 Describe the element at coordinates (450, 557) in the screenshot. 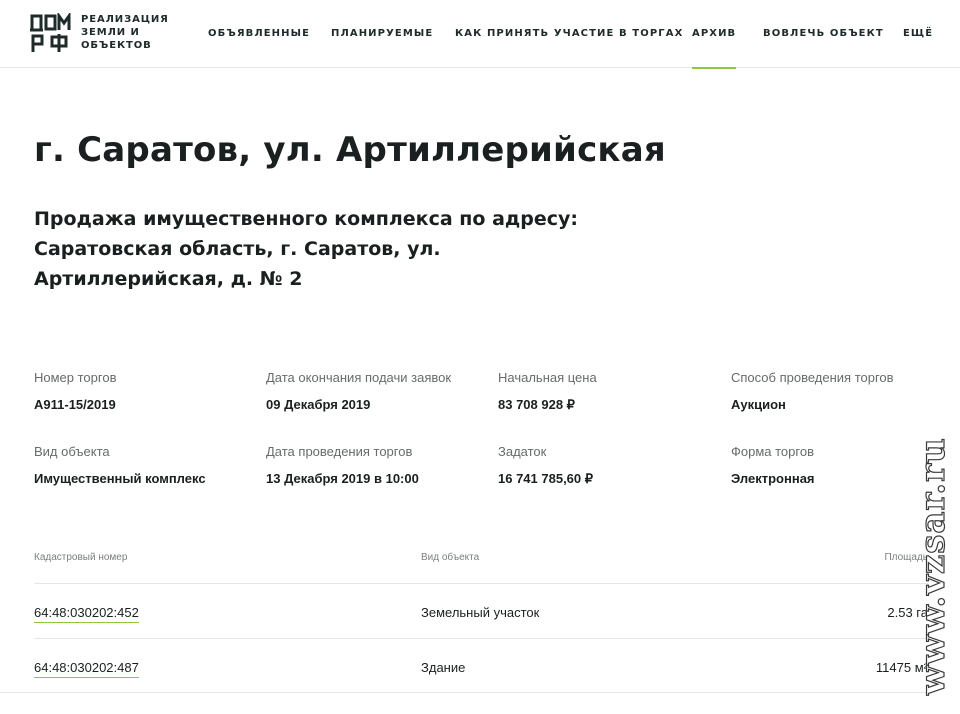

I see `column-header-type: Вид объекта` at that location.